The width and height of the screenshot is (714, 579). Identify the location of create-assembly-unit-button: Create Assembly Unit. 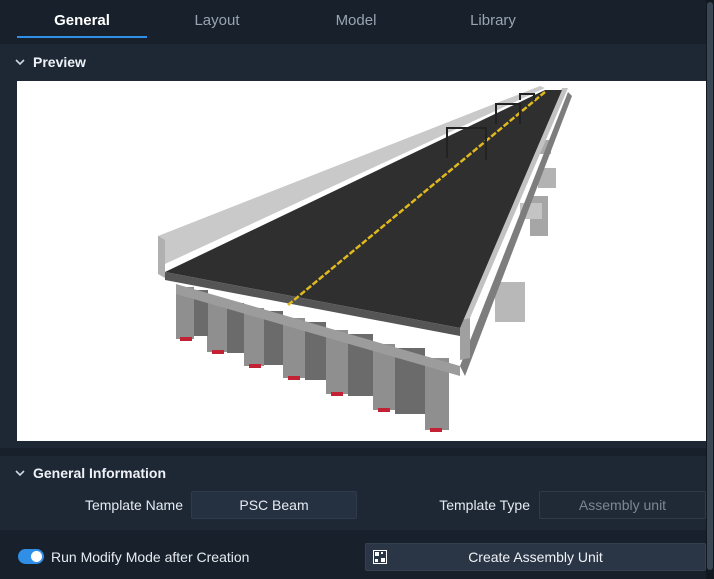
(535, 557).